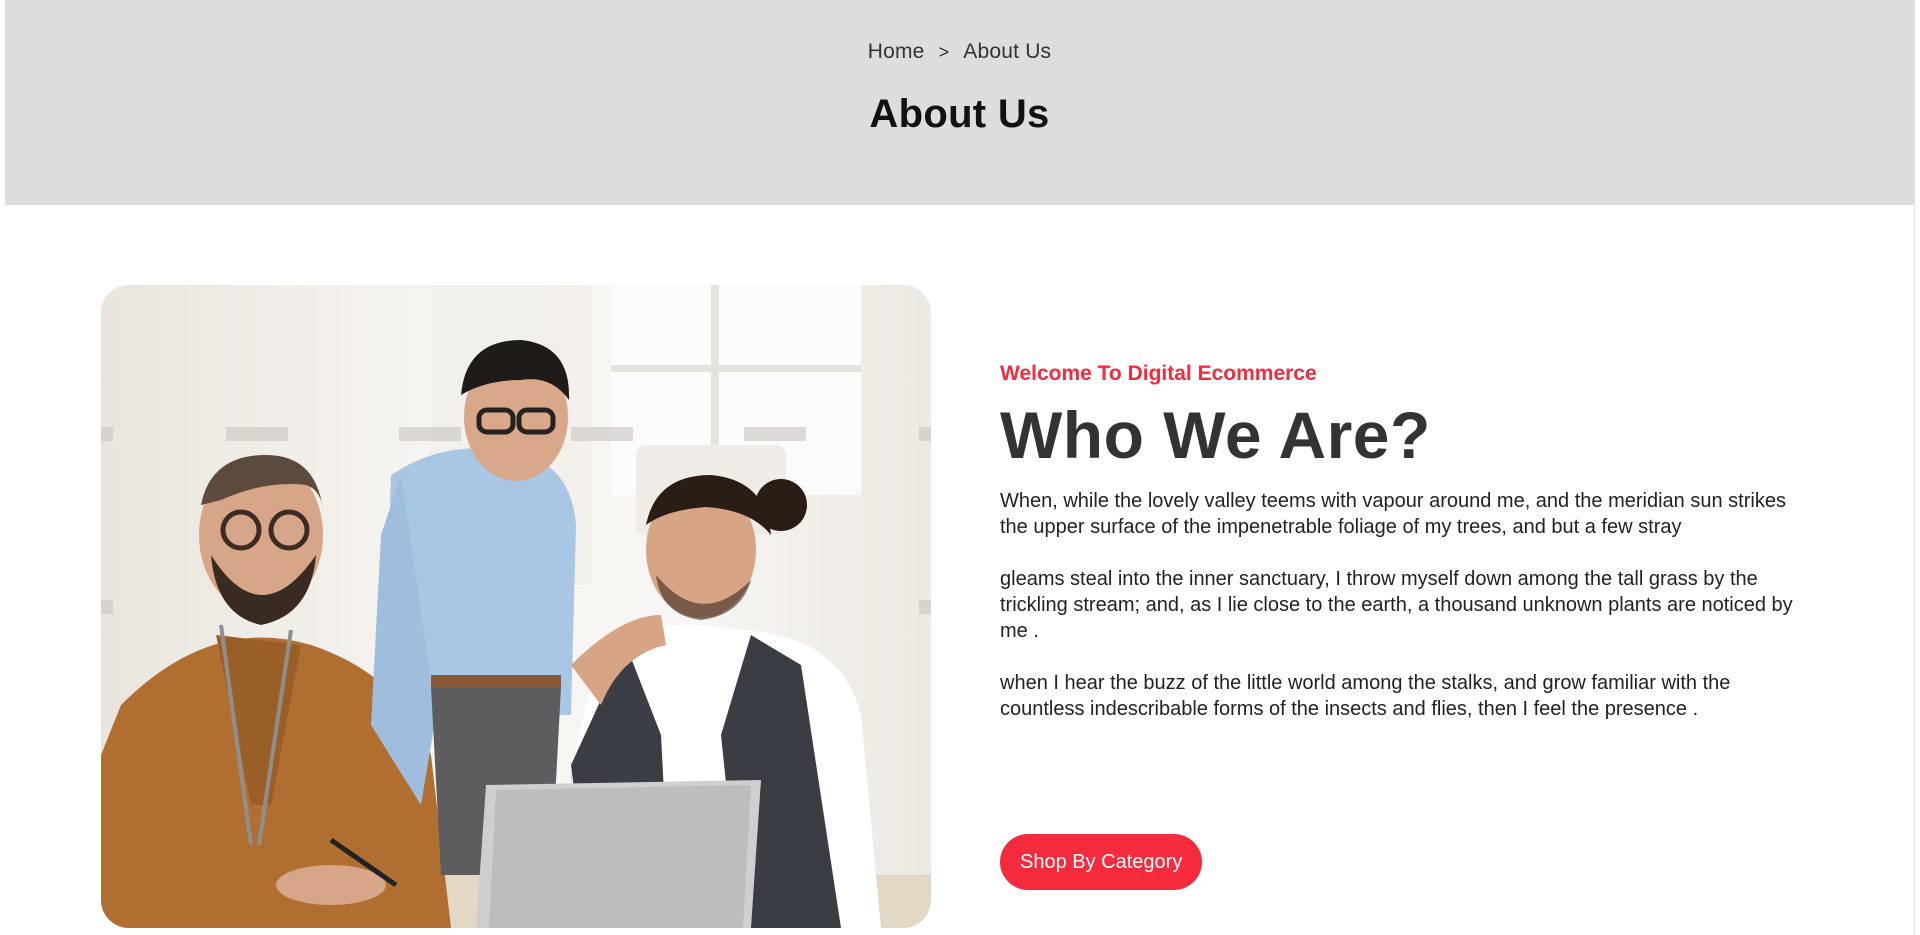  What do you see at coordinates (1158, 373) in the screenshot?
I see `welcome-eyebrow: Welcome To Digital Ecommerce` at bounding box center [1158, 373].